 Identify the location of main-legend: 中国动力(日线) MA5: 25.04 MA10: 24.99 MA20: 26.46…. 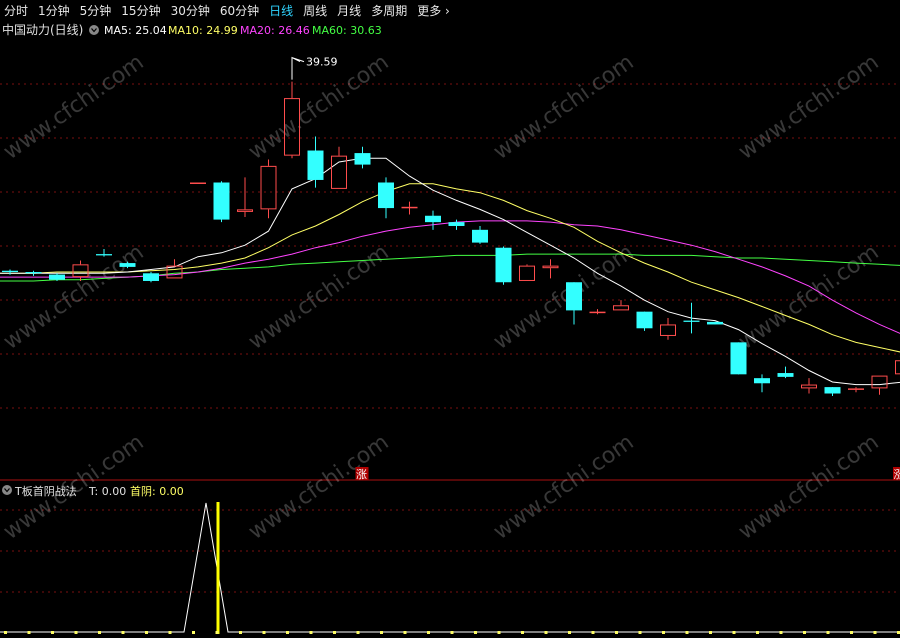
(192, 29).